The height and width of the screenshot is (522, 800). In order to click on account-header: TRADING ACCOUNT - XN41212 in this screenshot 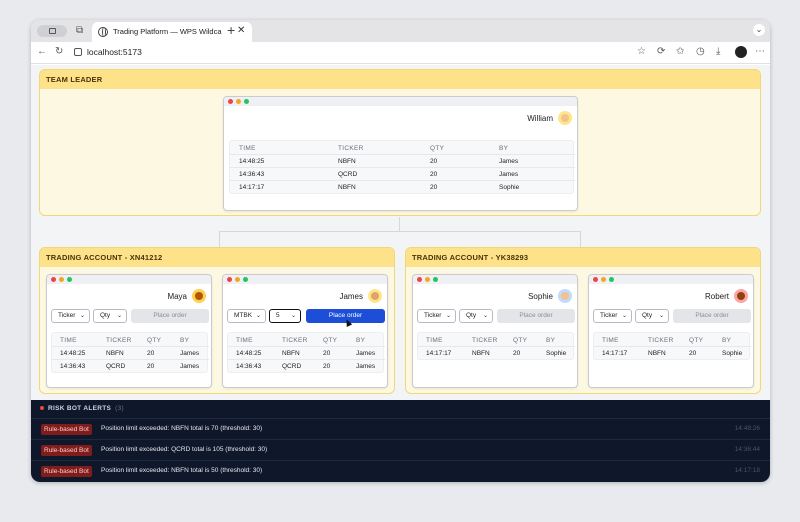, I will do `click(217, 257)`.